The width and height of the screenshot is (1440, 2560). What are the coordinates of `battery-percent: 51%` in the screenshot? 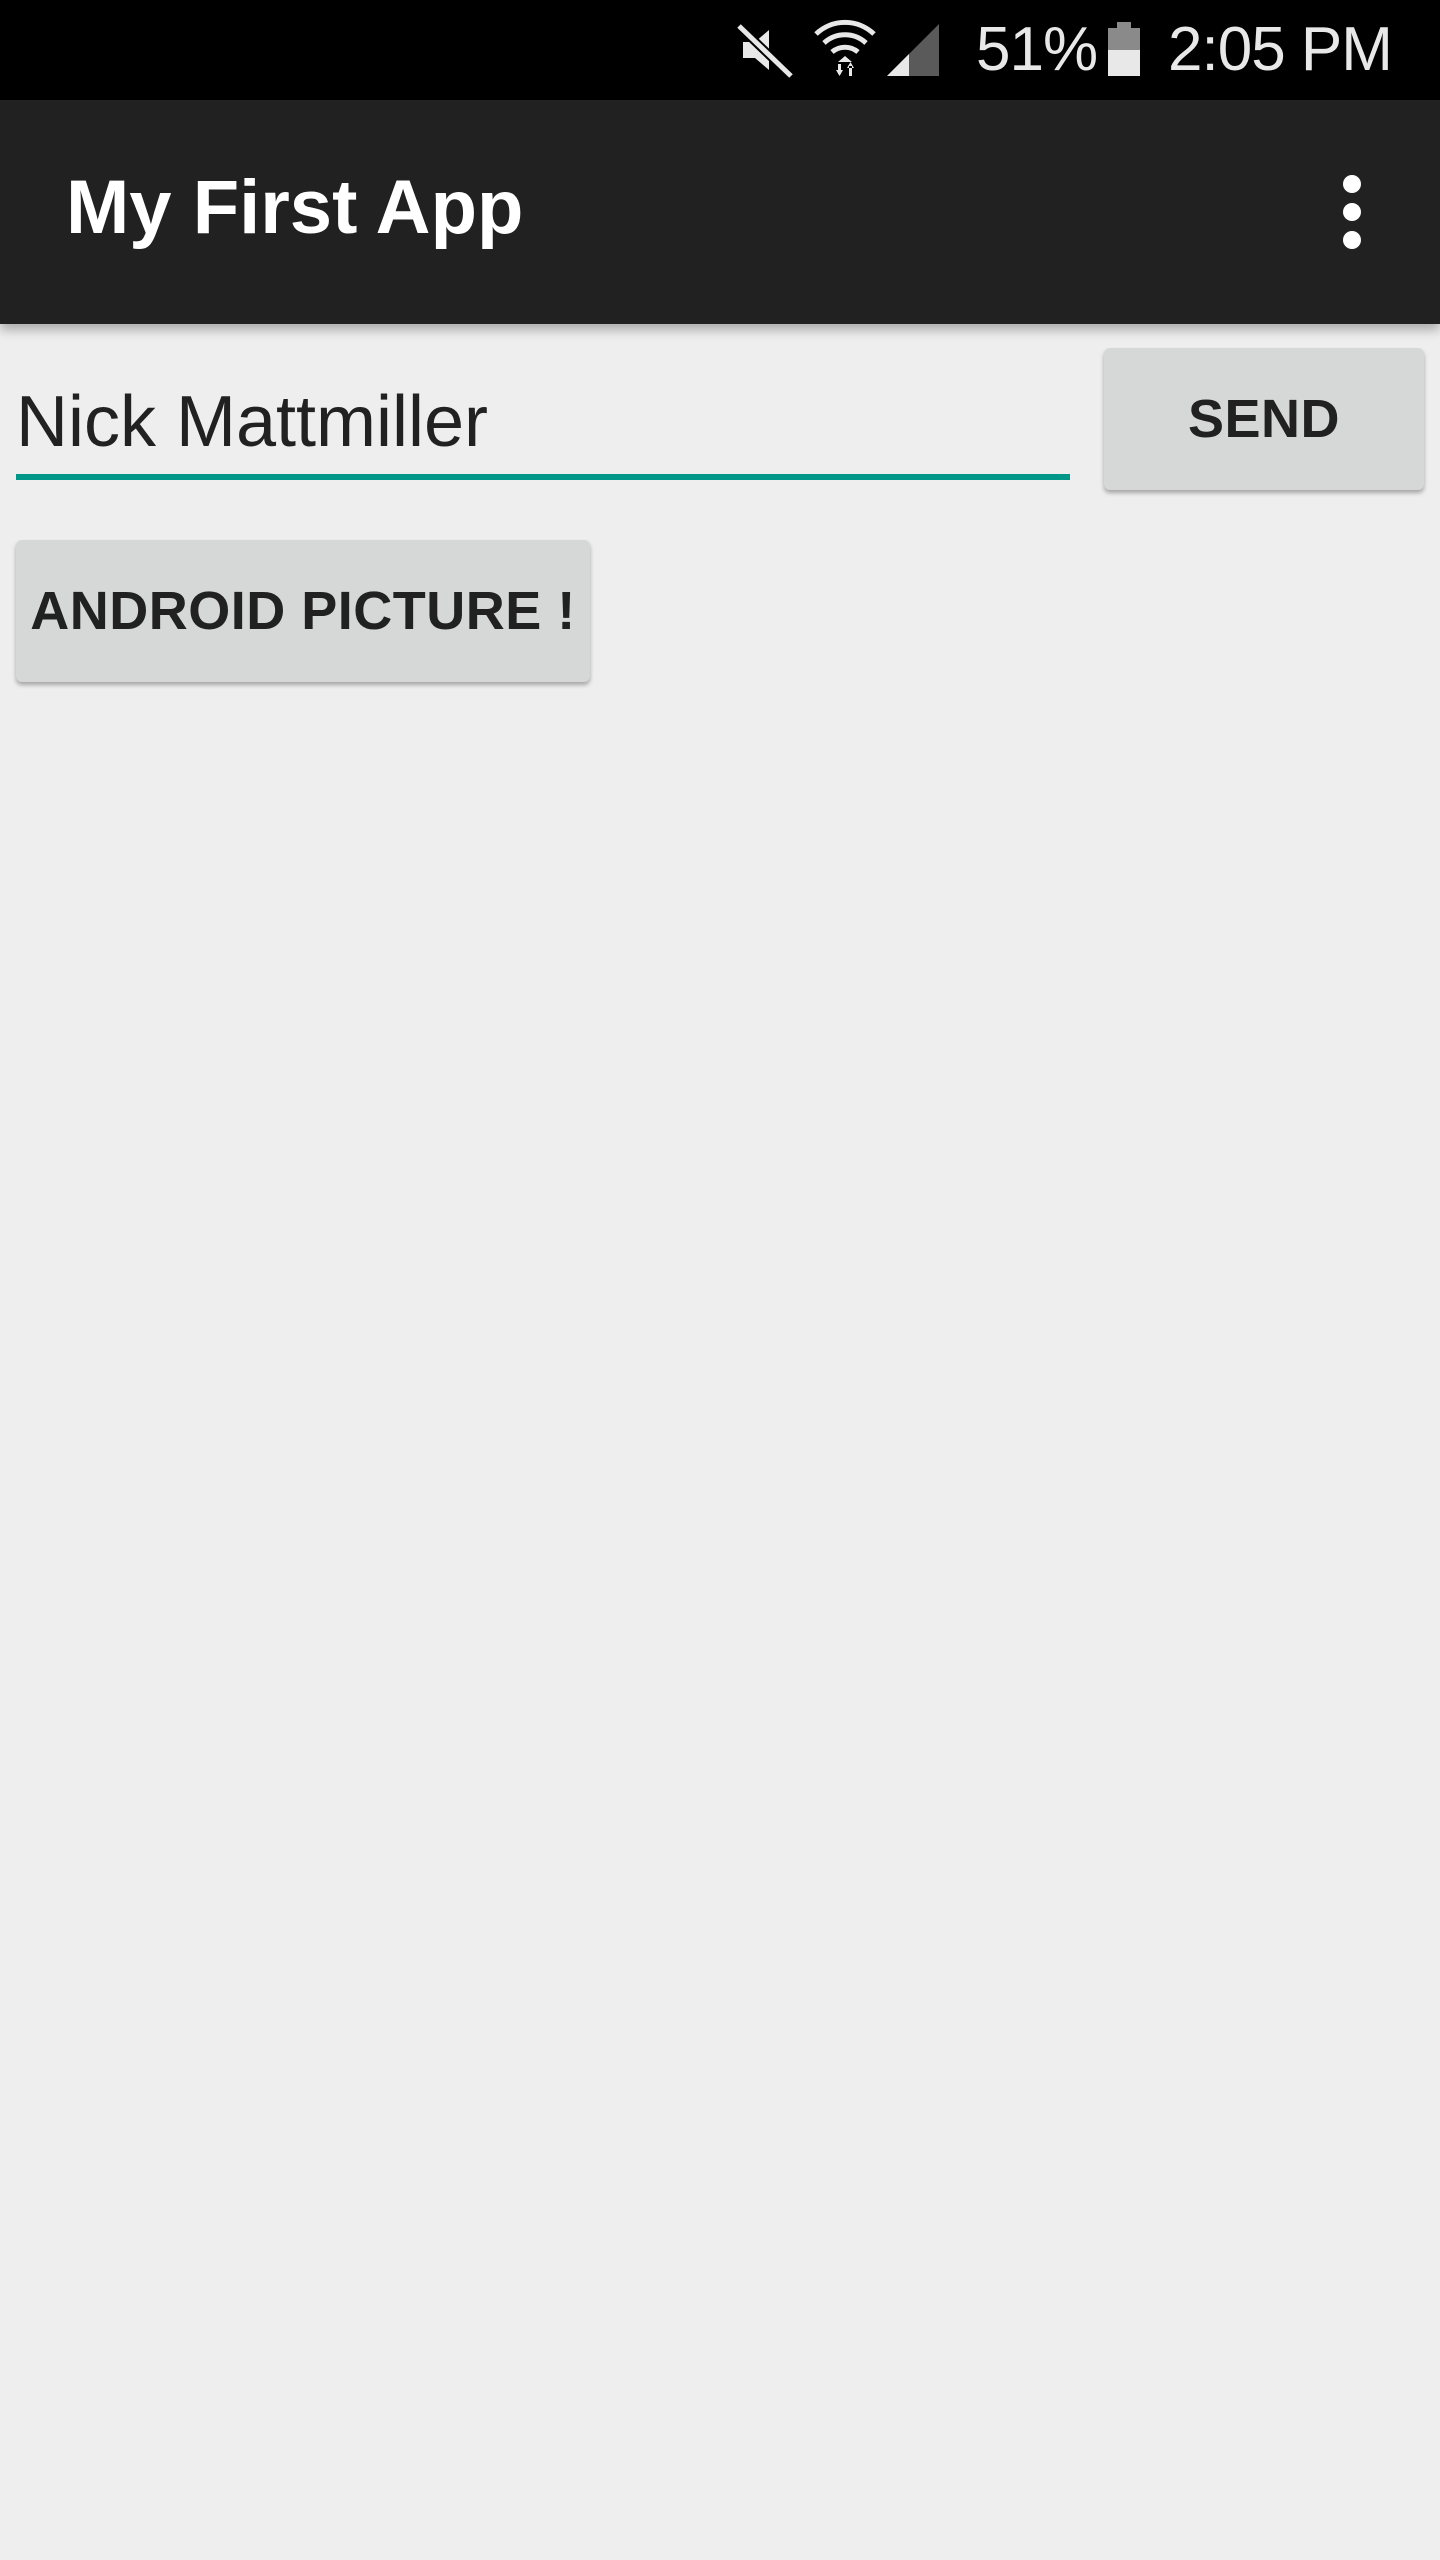 It's located at (1037, 49).